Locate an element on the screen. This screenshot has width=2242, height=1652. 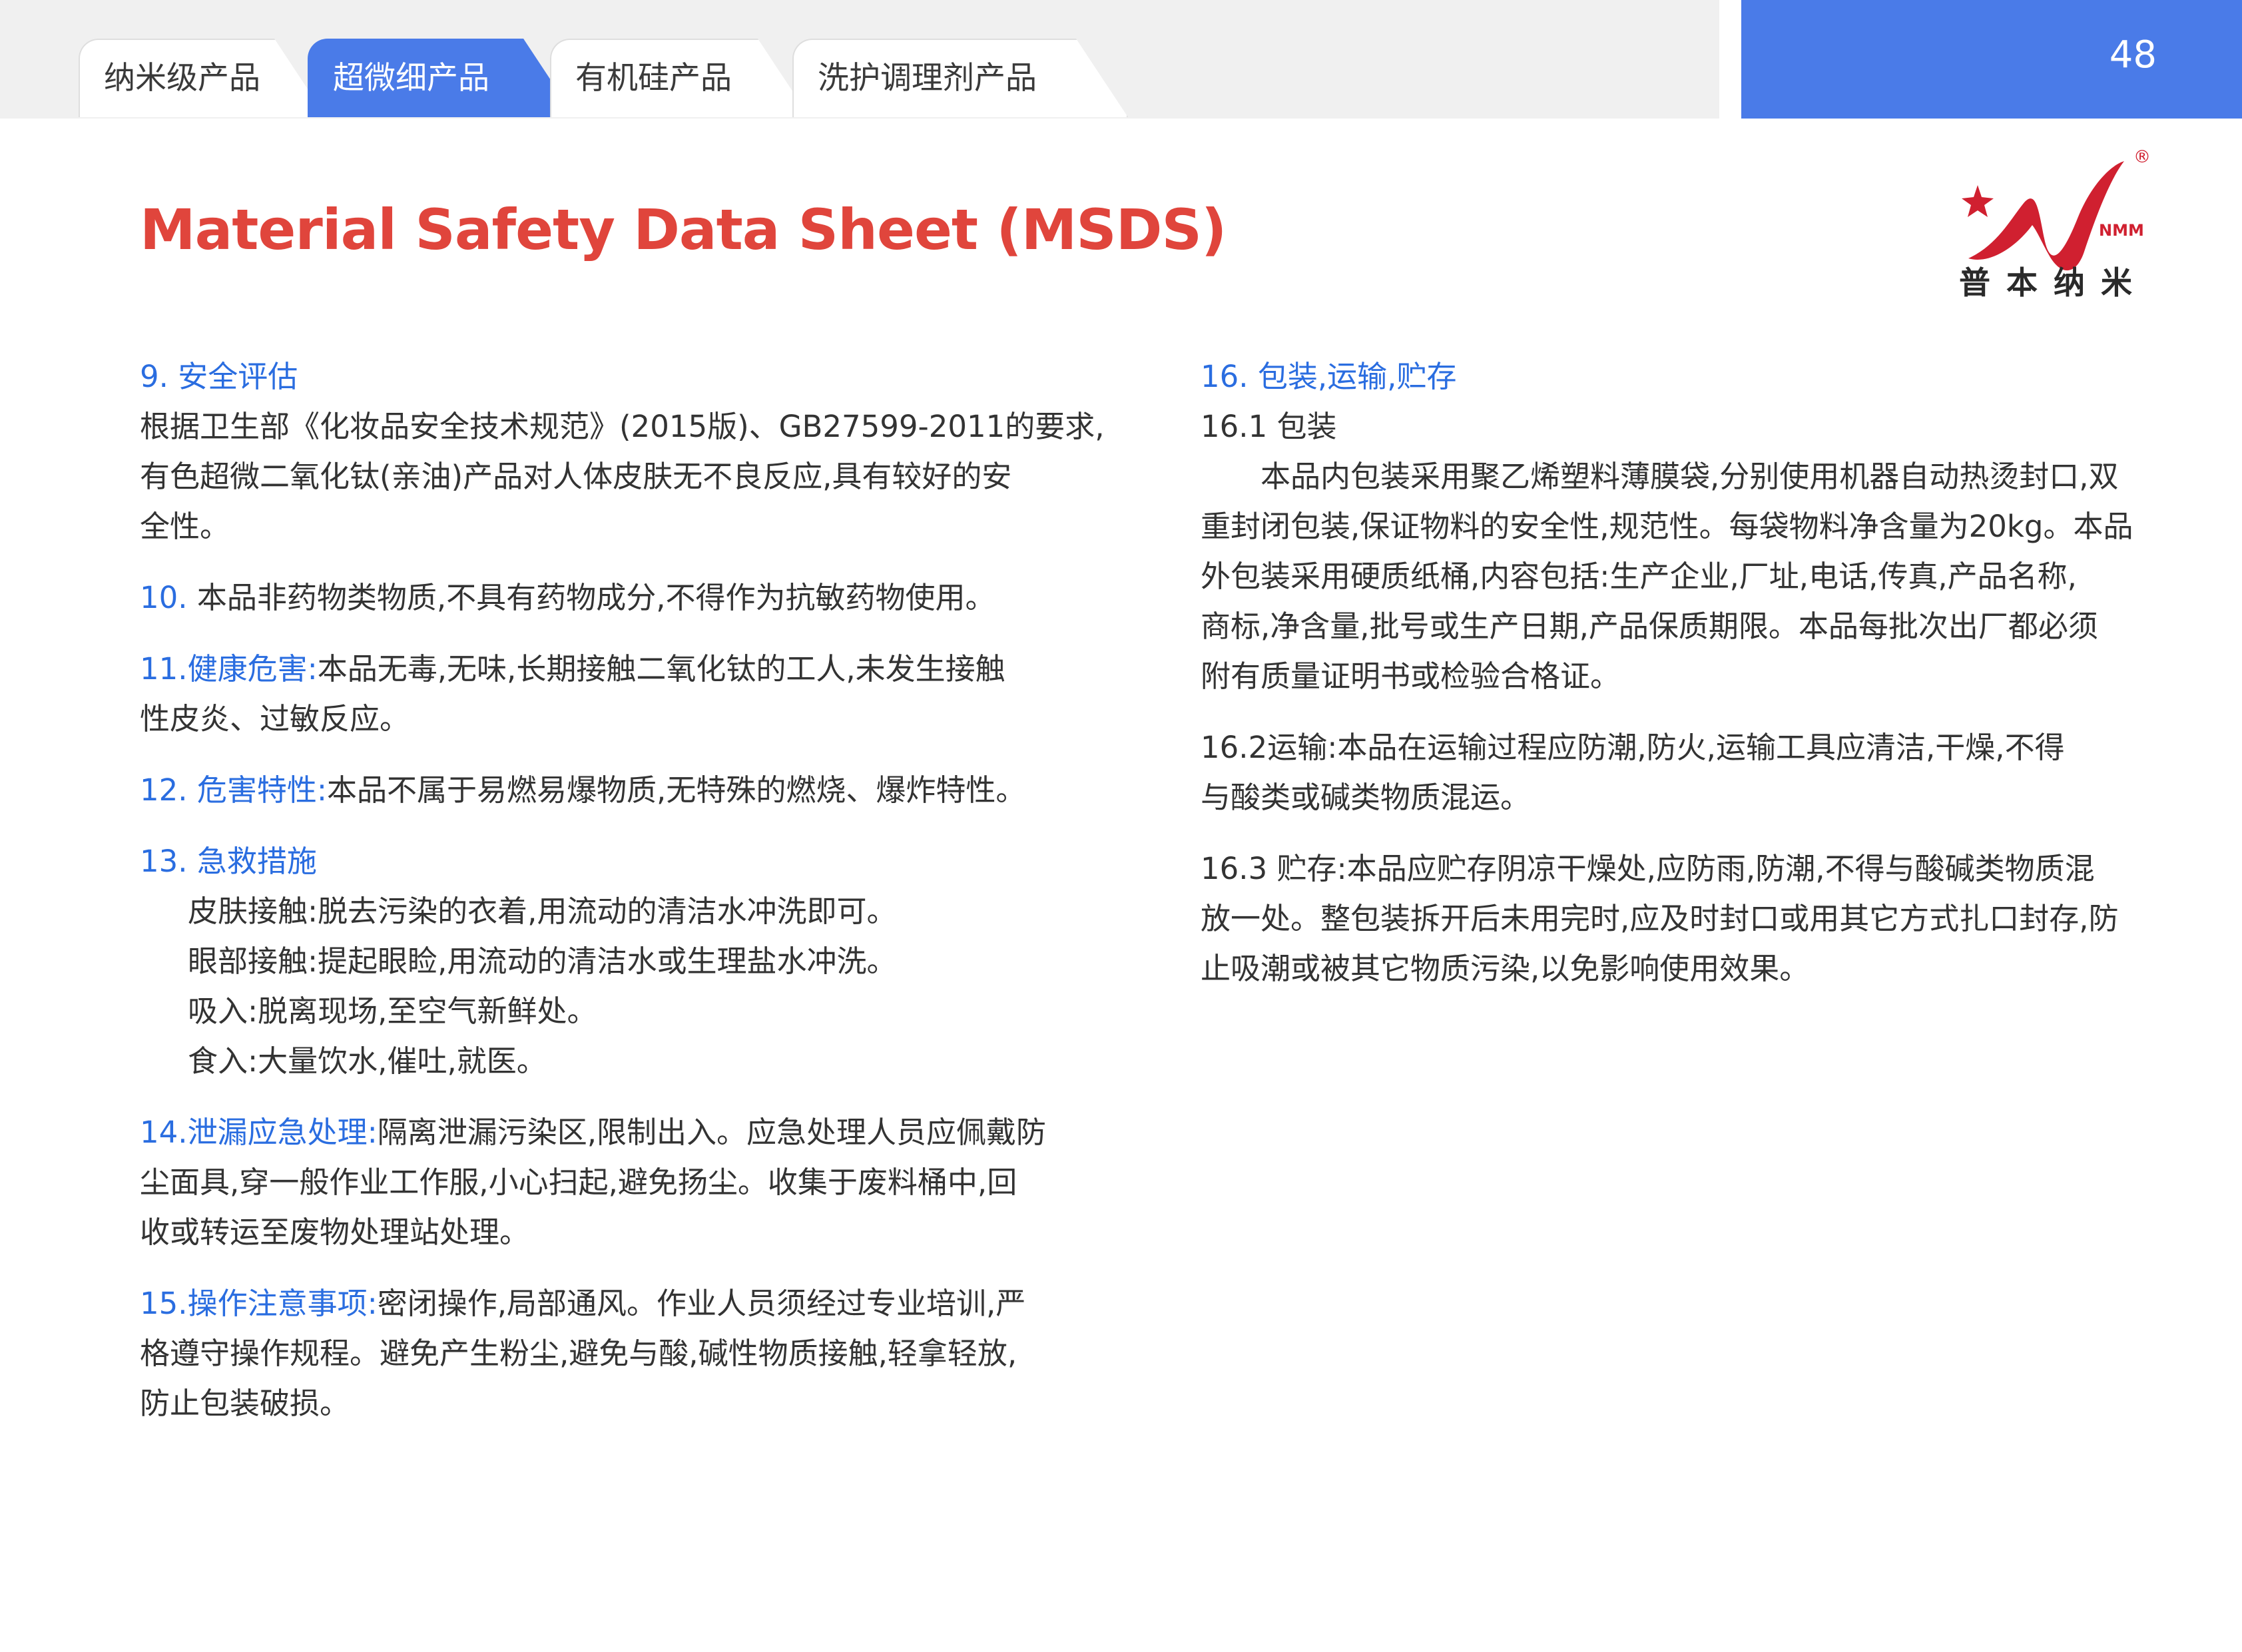
section-16: 16. 包装,运输,贮存 is located at coordinates (1674, 377).